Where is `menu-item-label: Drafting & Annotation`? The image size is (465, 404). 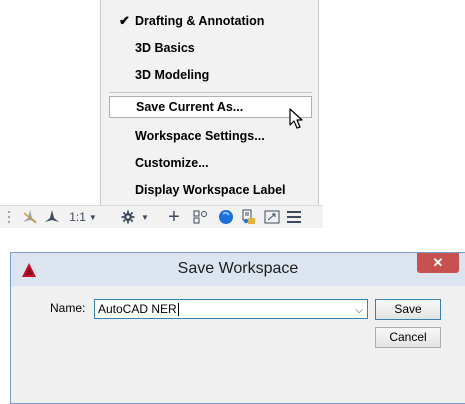
menu-item-label: Drafting & Annotation is located at coordinates (200, 21).